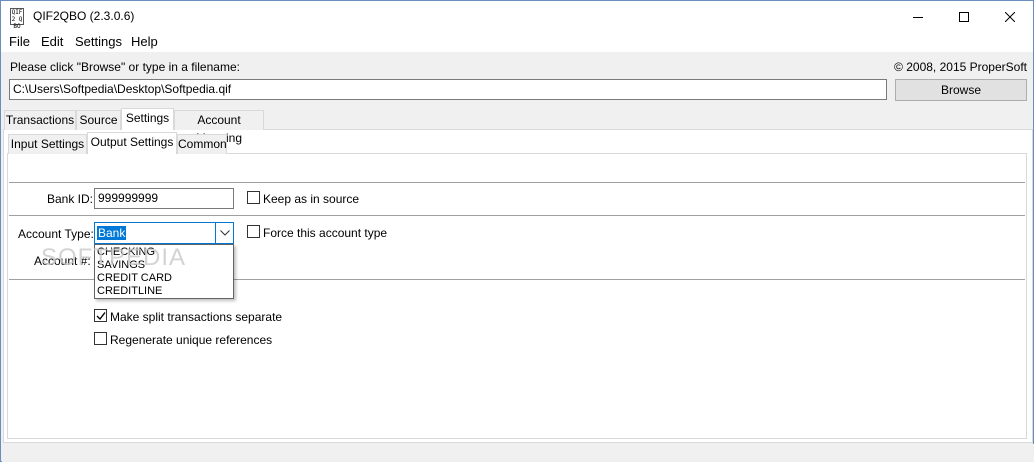 This screenshot has height=462, width=1034. Describe the element at coordinates (960, 67) in the screenshot. I see `copyright-text: © 2008, 2015 ProperSoft` at that location.